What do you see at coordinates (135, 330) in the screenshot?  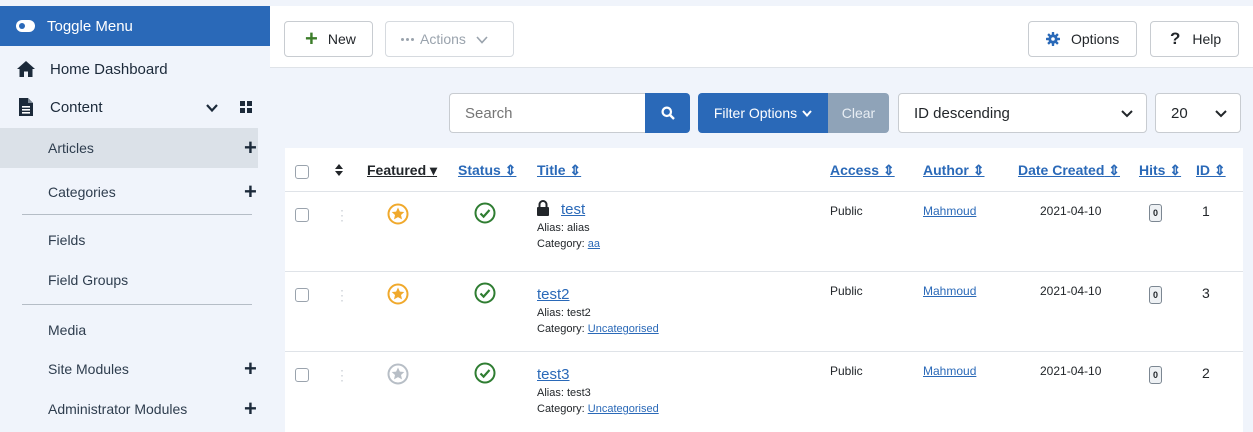 I see `sidebar-item-media: Media` at bounding box center [135, 330].